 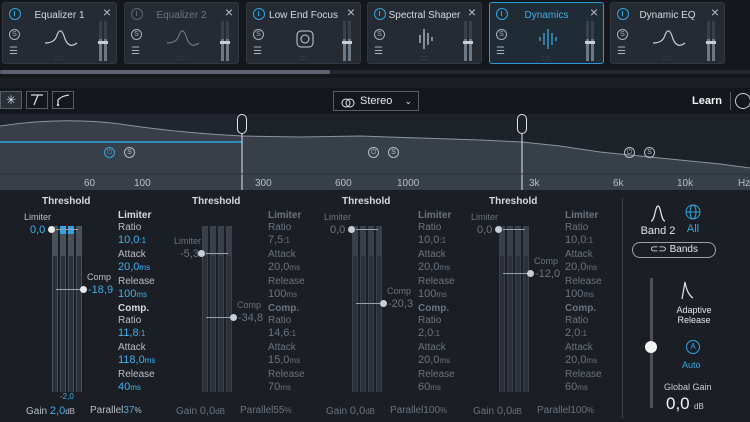 I want to click on auto-release-toggle: A, so click(x=693, y=347).